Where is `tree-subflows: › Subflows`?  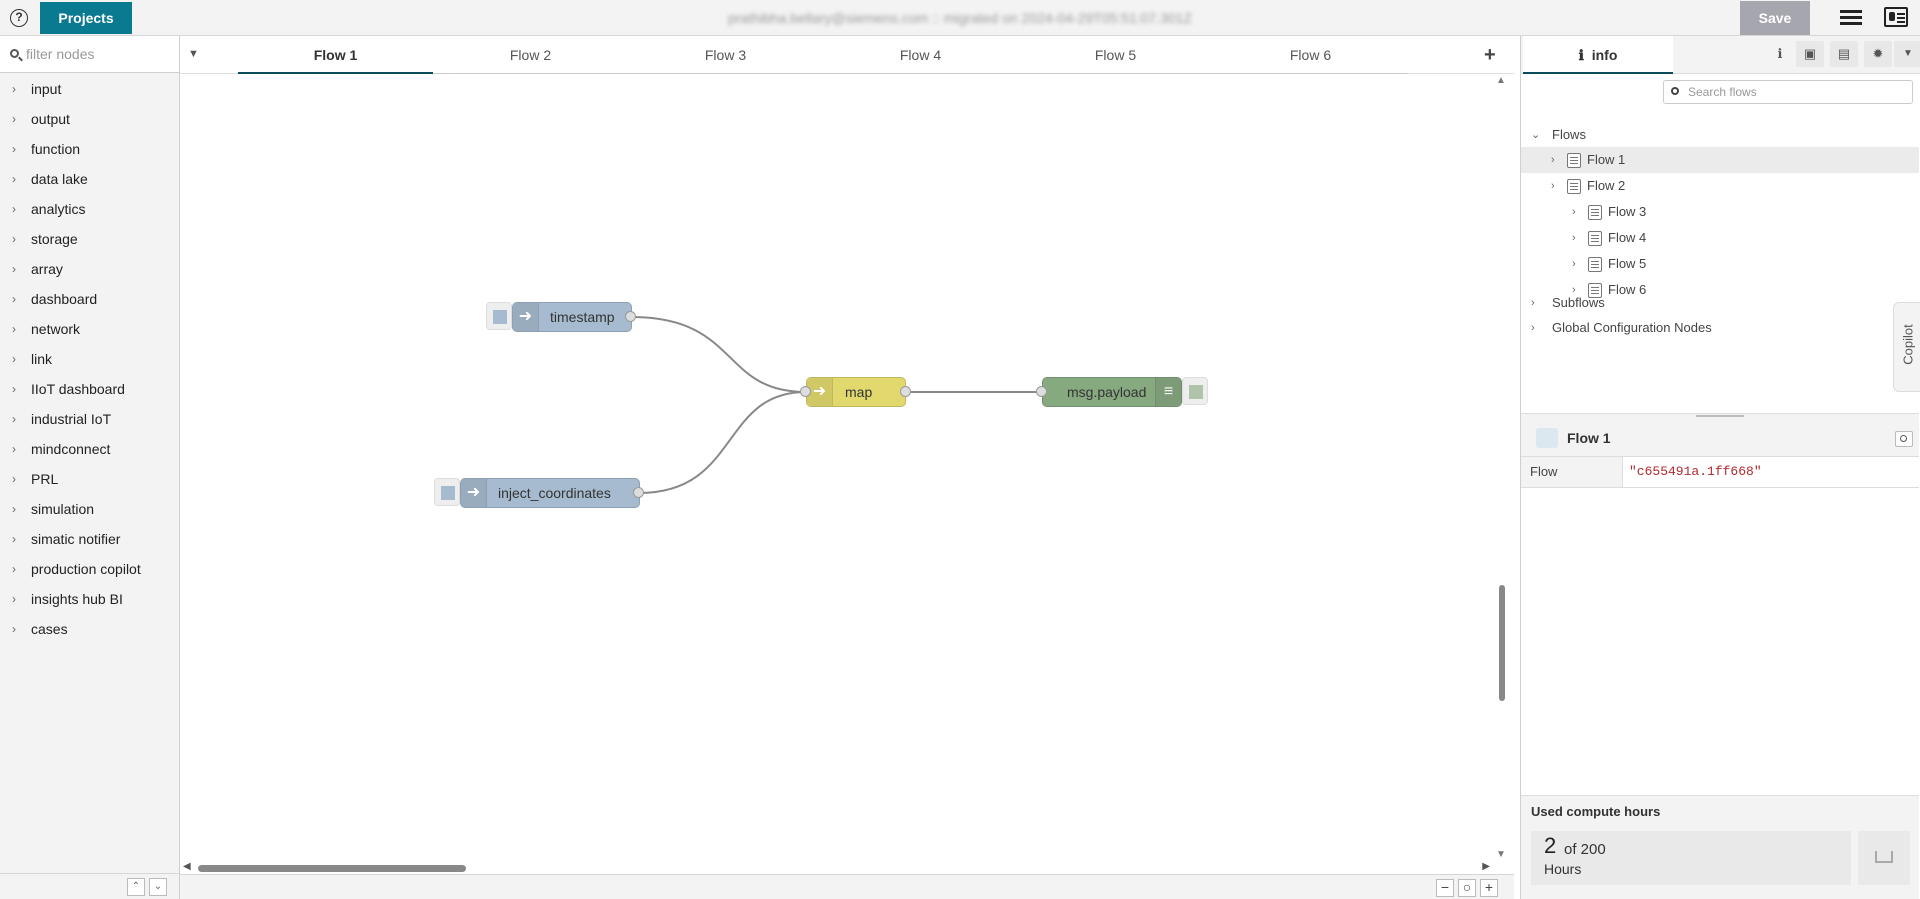
tree-subflows: › Subflows is located at coordinates (1720, 303).